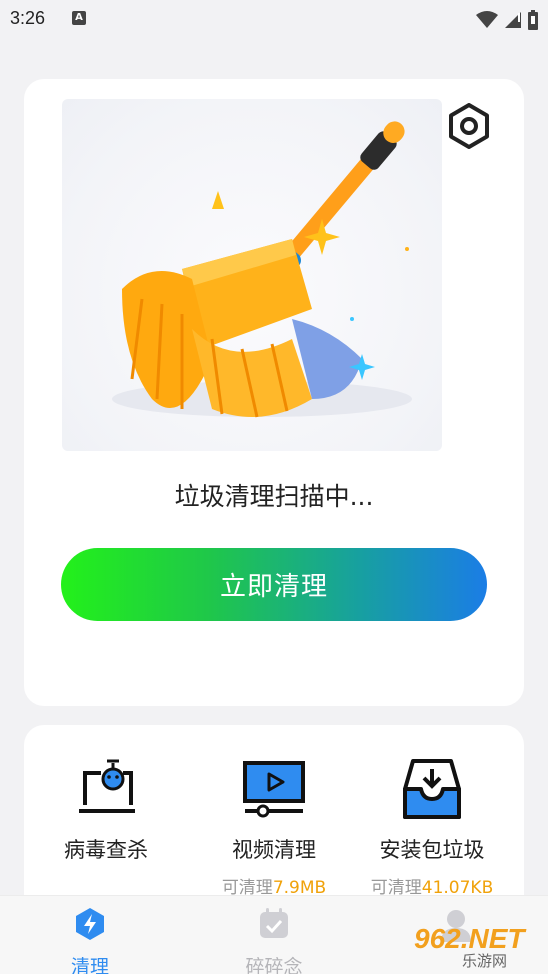  What do you see at coordinates (432, 826) in the screenshot?
I see `tool-apk-junk: 安装包垃圾 可清理41.07KB` at bounding box center [432, 826].